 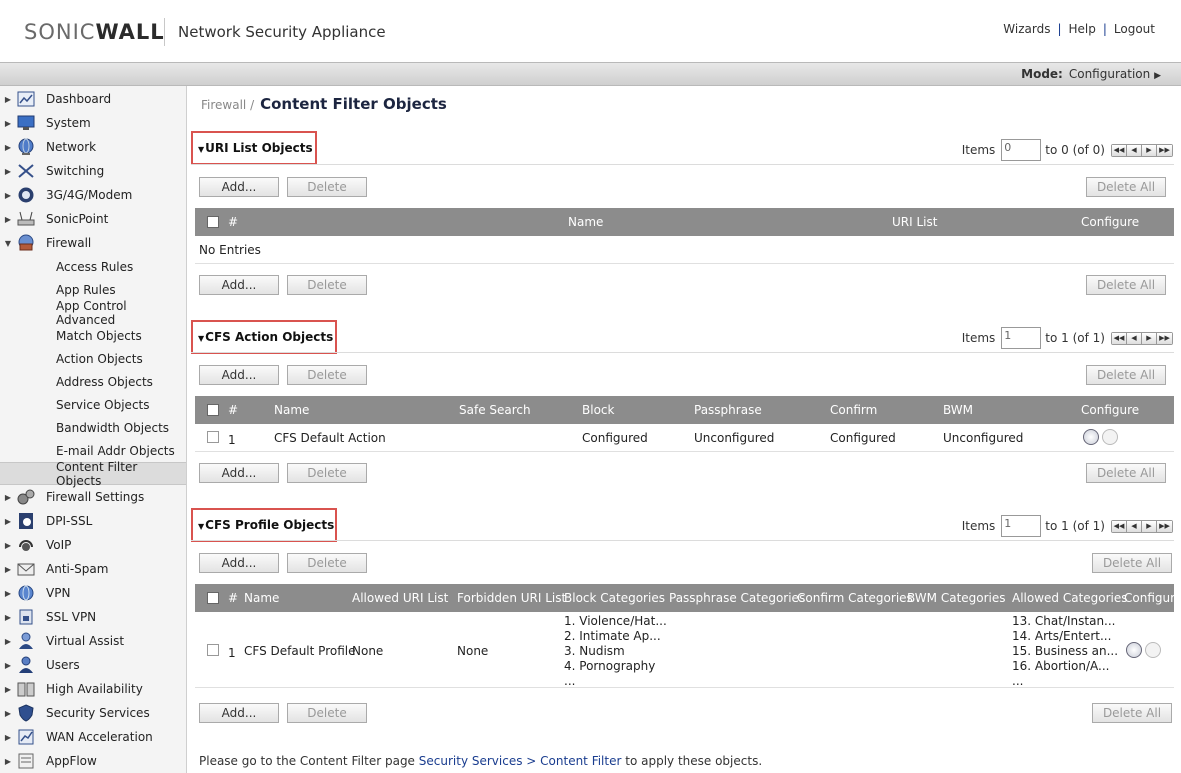 I want to click on sidebar-sub-address-objects: Address Objects, so click(x=104, y=381).